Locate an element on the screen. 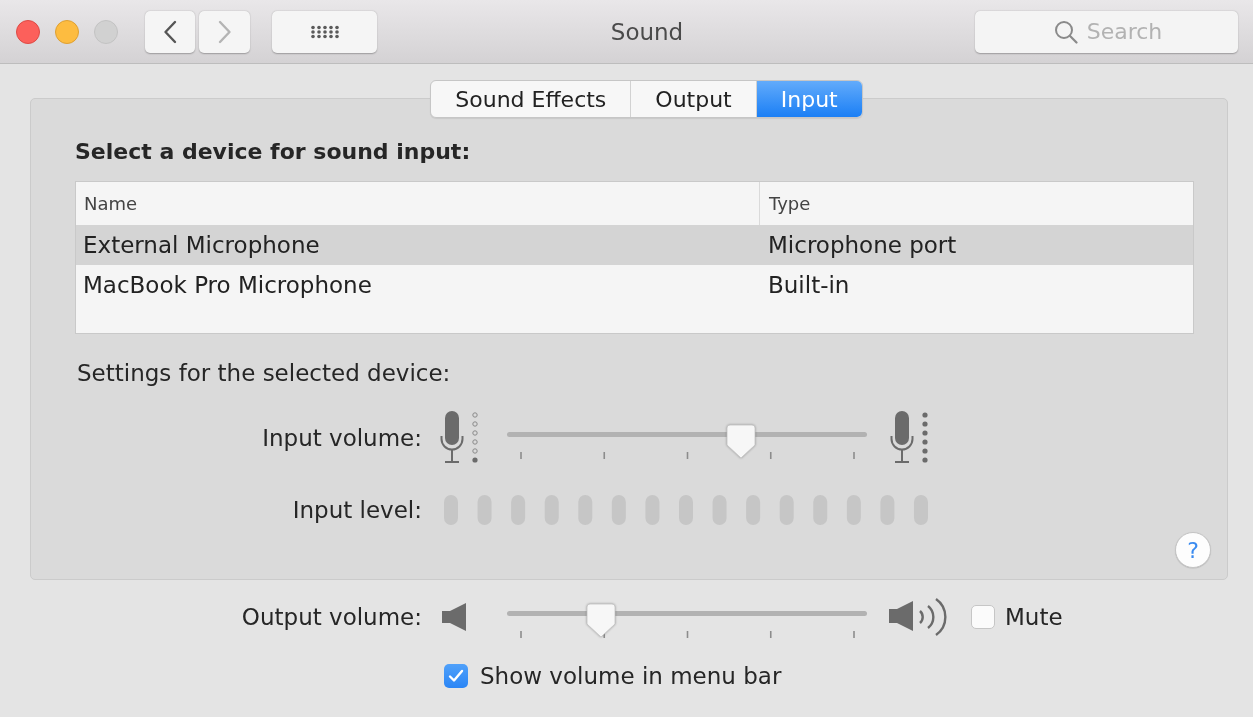 Image resolution: width=1253 pixels, height=717 pixels. column-header: Name is located at coordinates (417, 203).